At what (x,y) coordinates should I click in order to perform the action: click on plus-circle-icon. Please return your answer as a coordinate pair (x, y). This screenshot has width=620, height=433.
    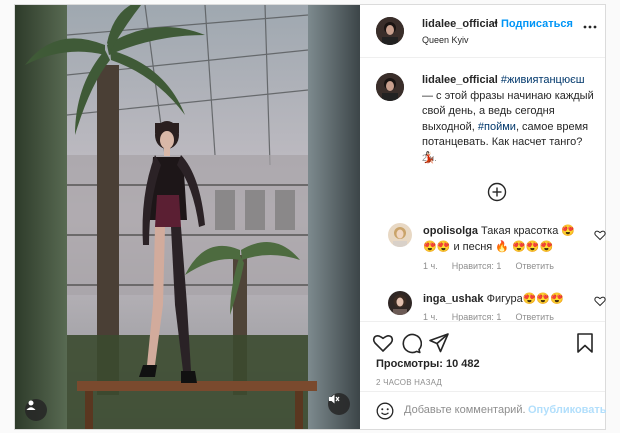
    Looking at the image, I should click on (497, 192).